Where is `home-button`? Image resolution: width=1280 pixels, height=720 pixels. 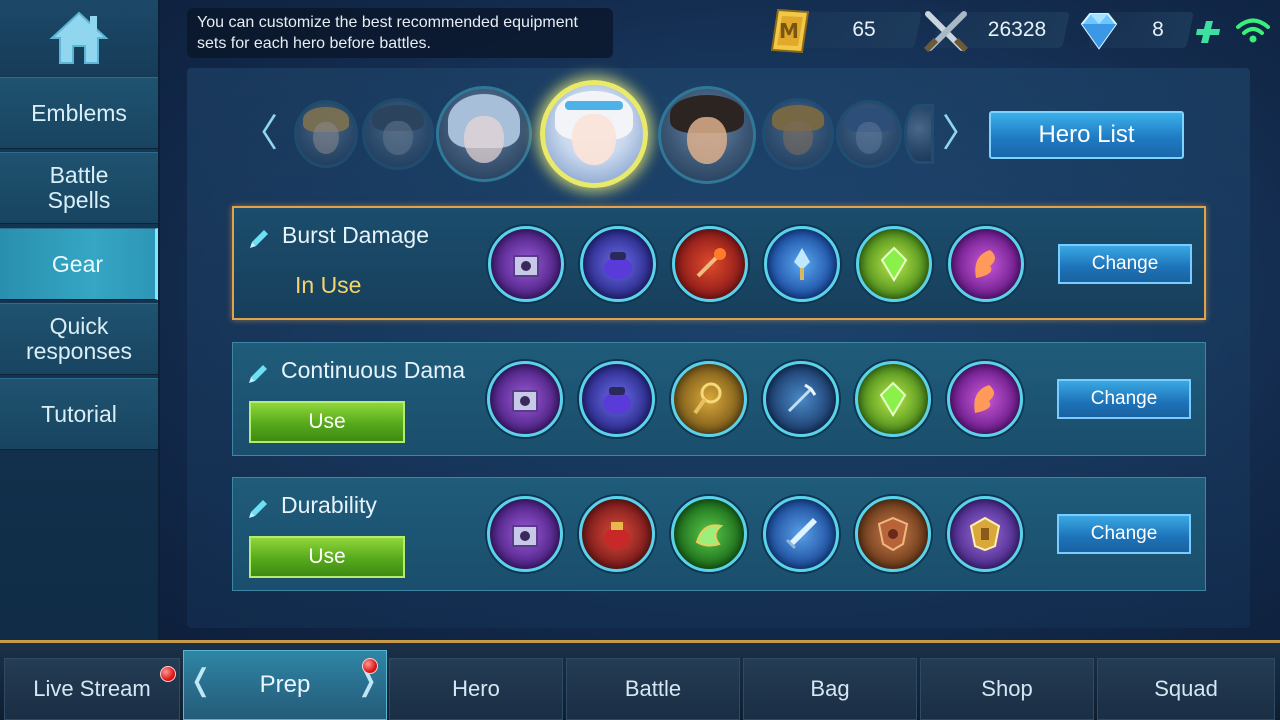
home-button is located at coordinates (79, 38).